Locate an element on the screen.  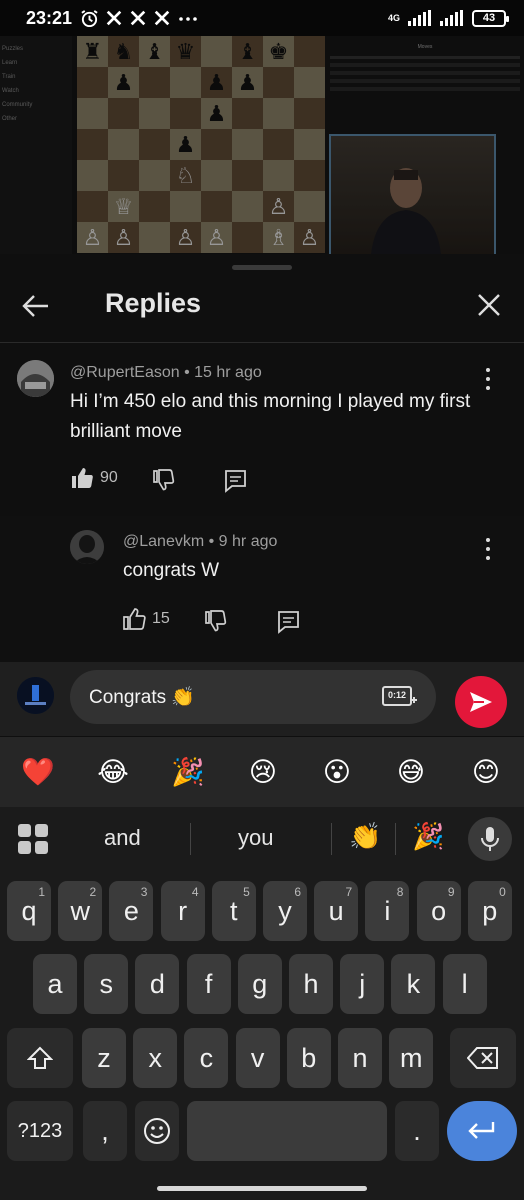
key-letter: q is located at coordinates (29, 910).